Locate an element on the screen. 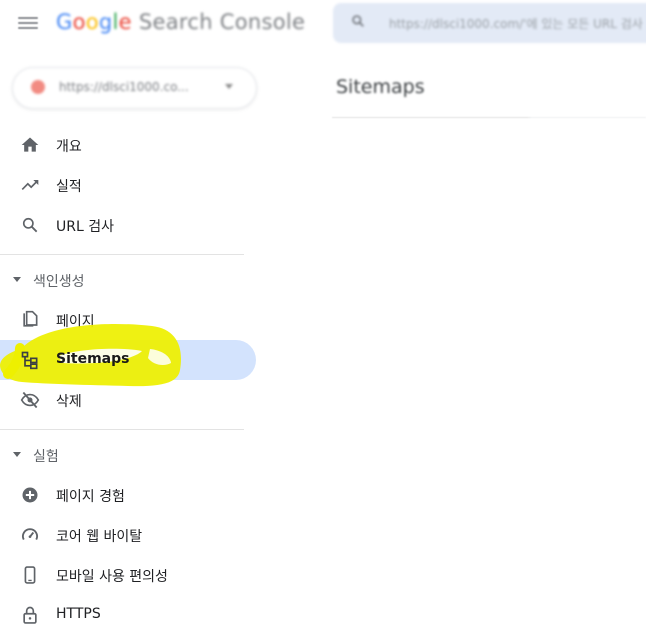 The height and width of the screenshot is (635, 646). product-logo: Google Search Console is located at coordinates (180, 22).